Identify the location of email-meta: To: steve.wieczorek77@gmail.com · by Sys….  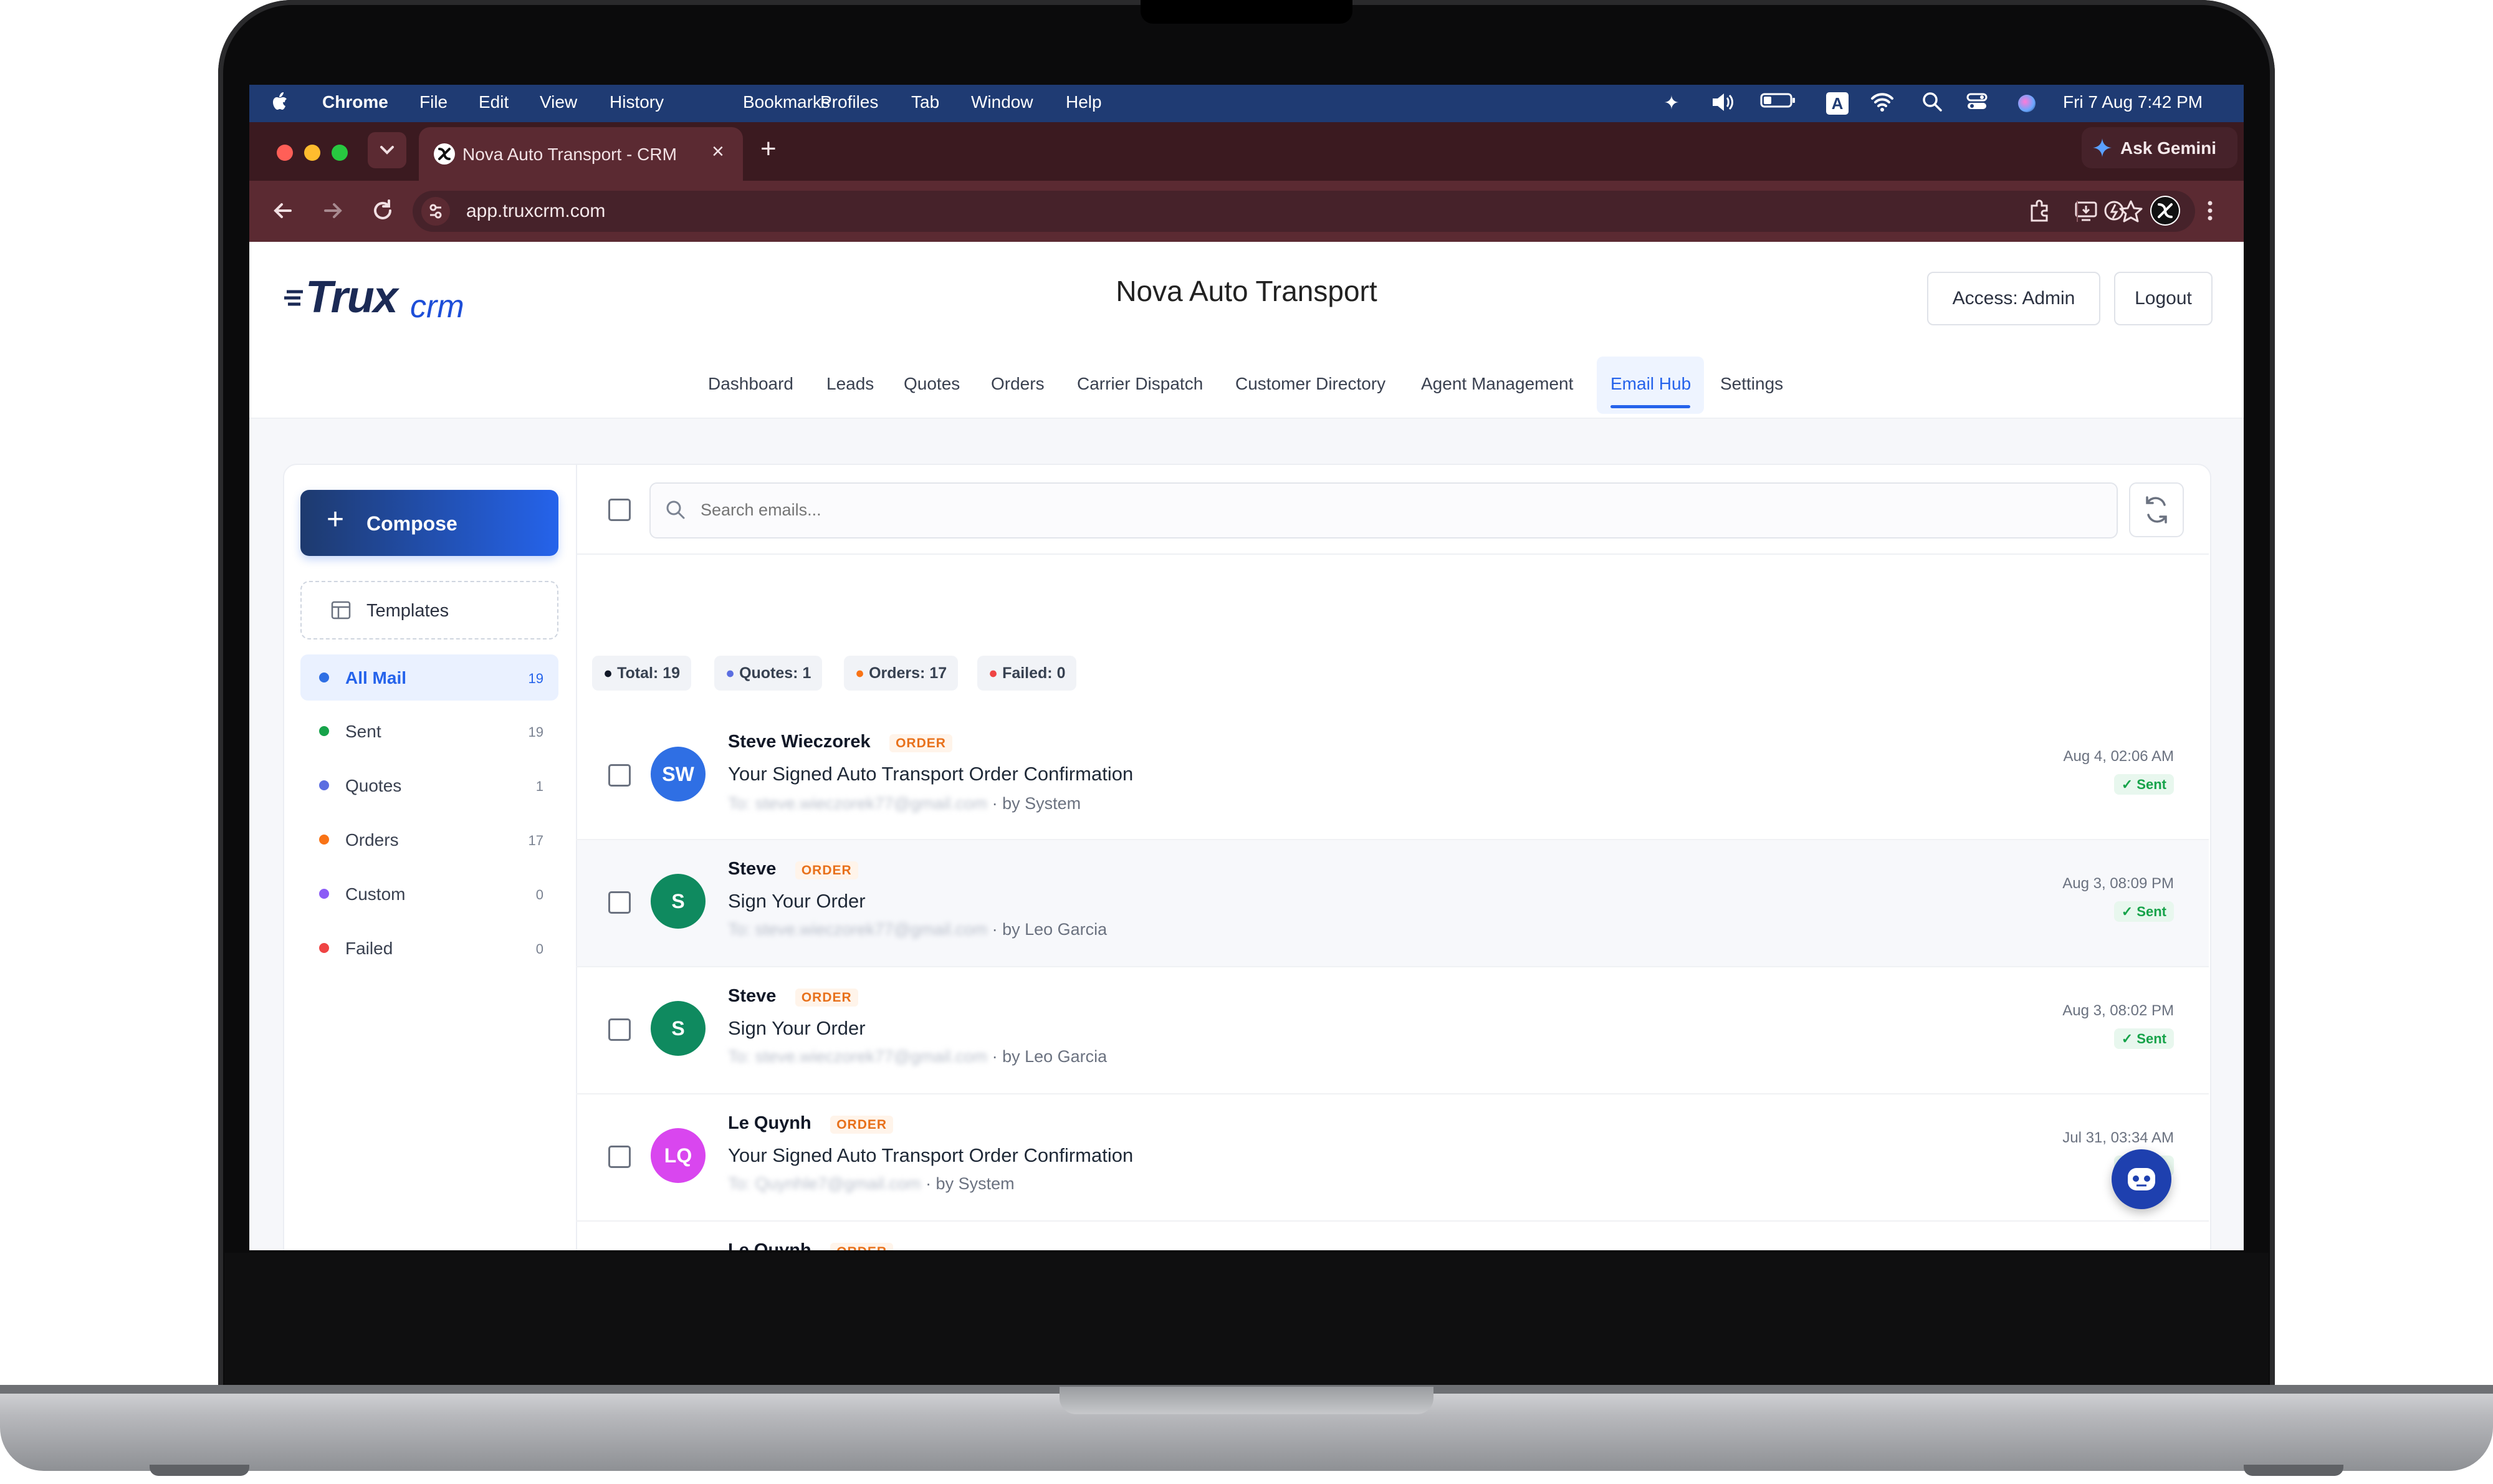
(905, 803).